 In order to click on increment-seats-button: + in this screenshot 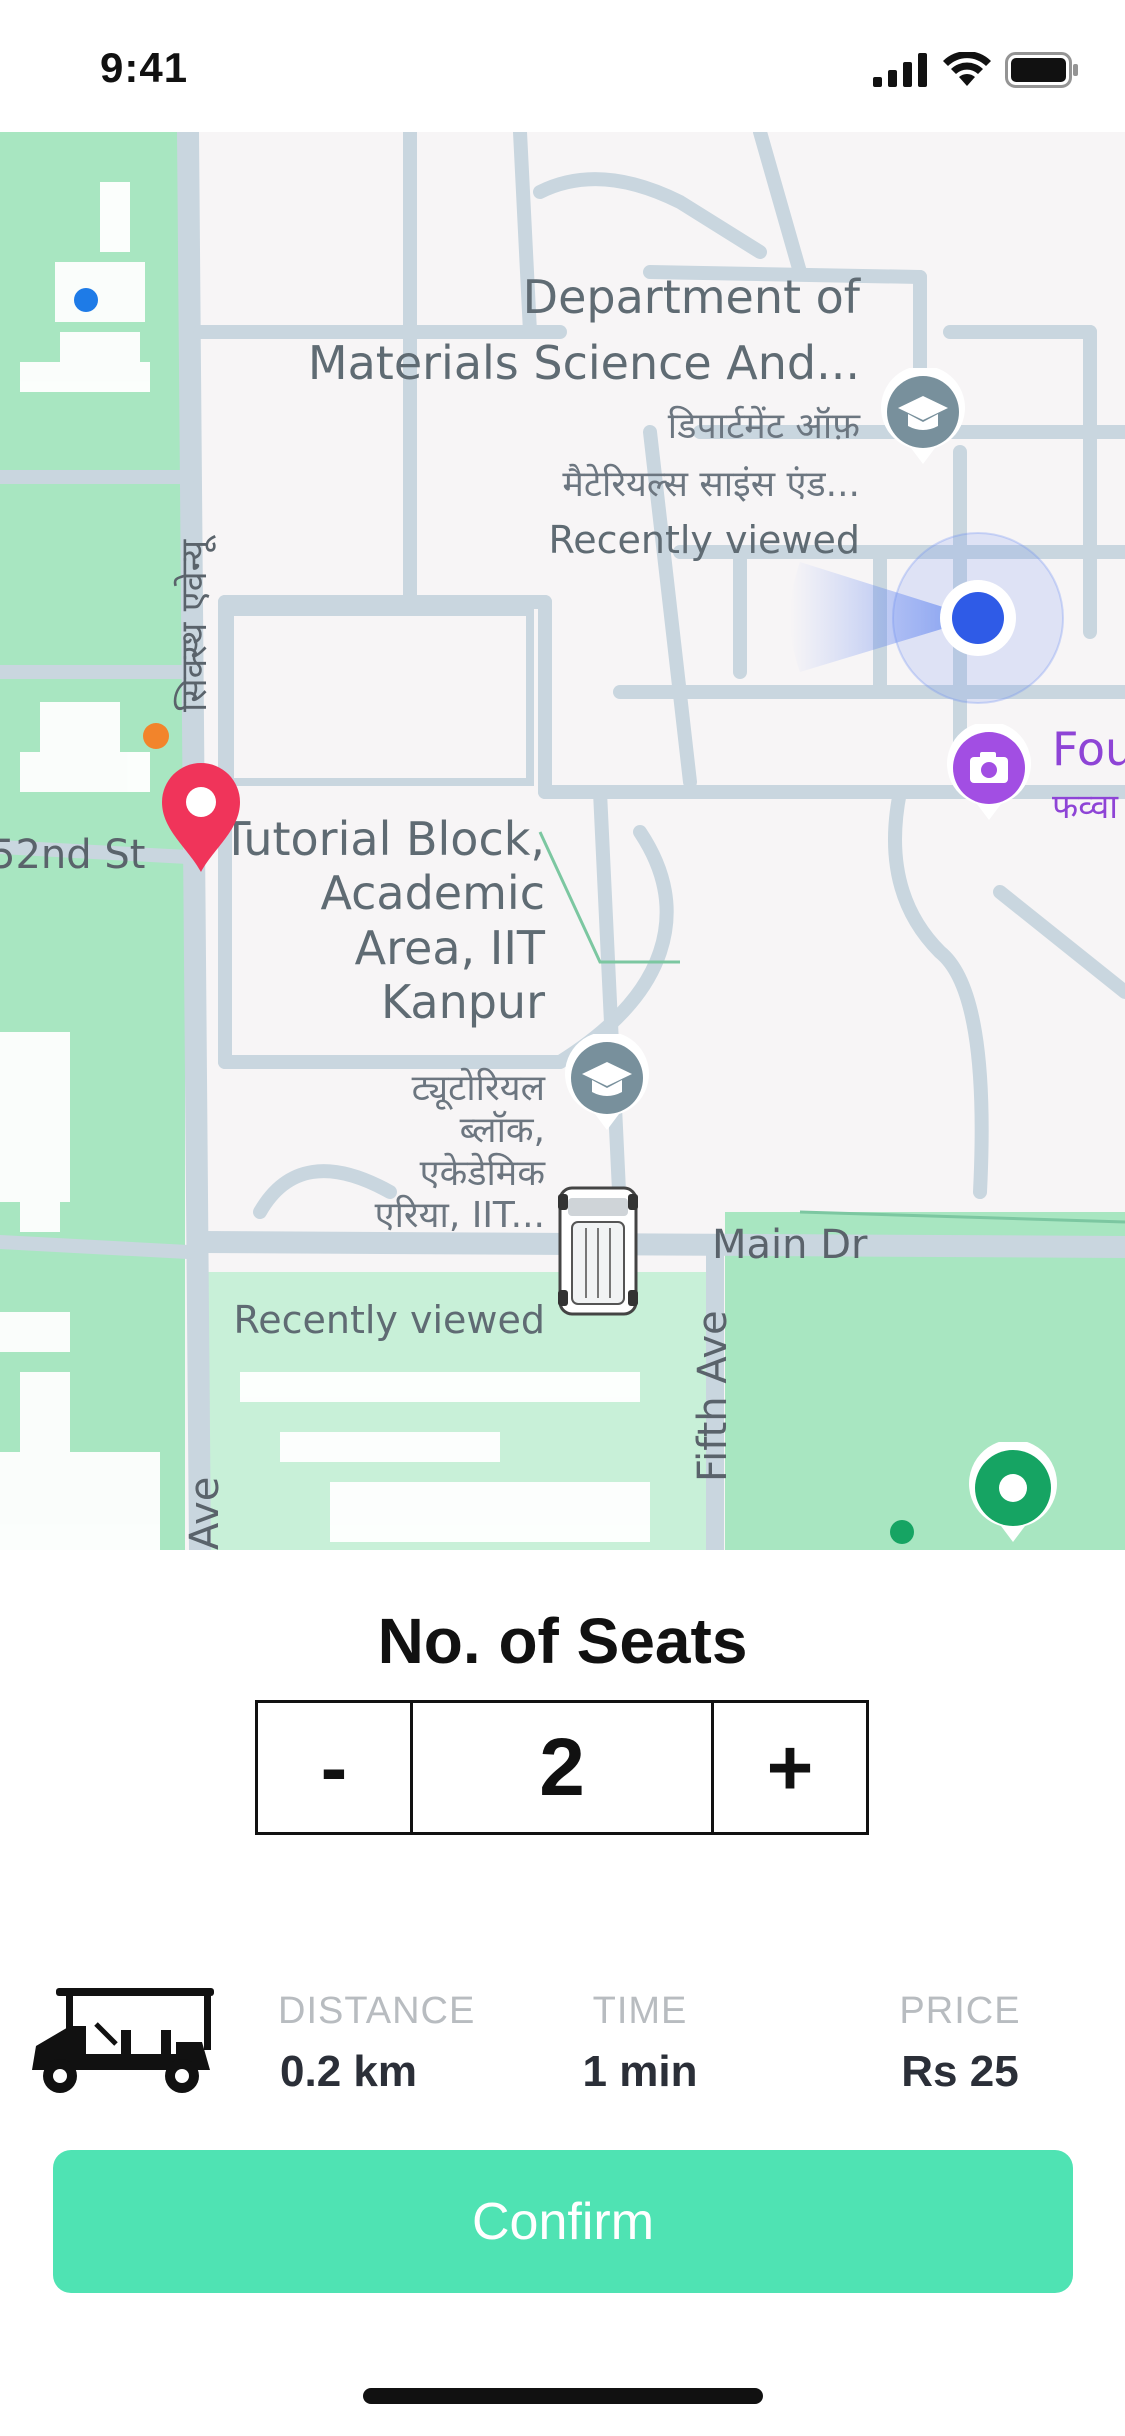, I will do `click(790, 1767)`.